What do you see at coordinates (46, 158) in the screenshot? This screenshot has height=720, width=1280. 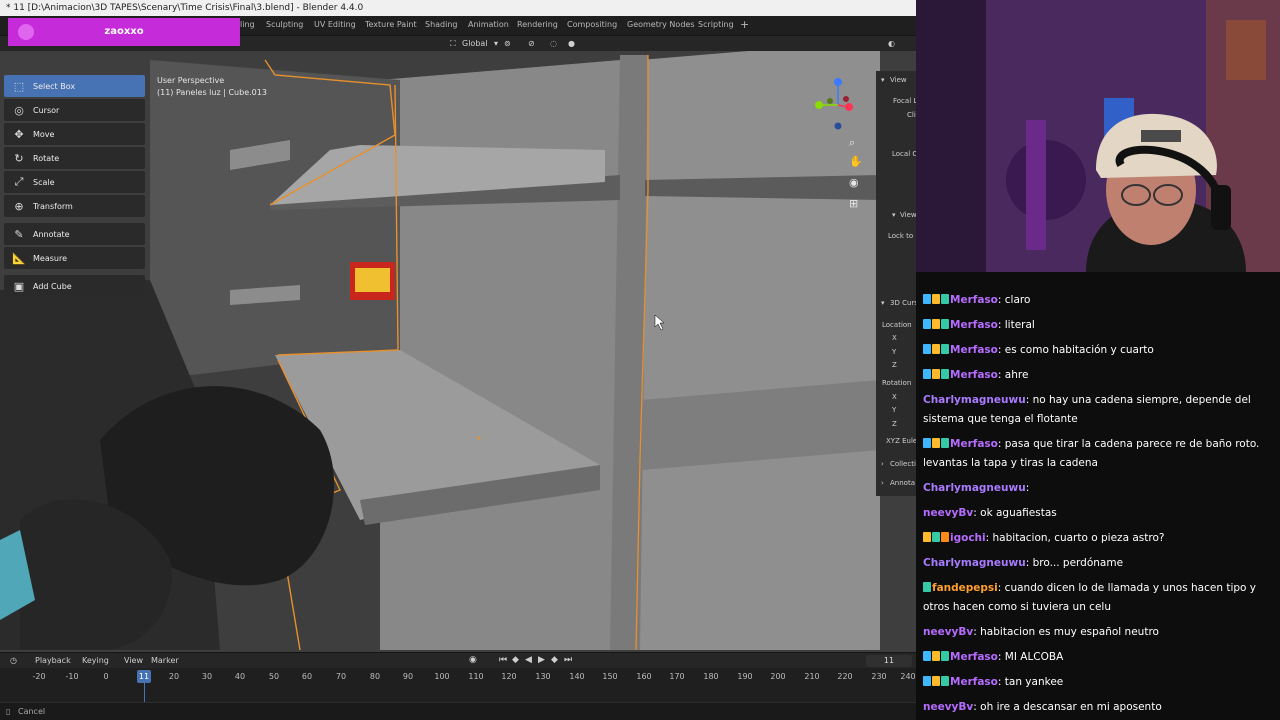 I see `tool-label: Rotate` at bounding box center [46, 158].